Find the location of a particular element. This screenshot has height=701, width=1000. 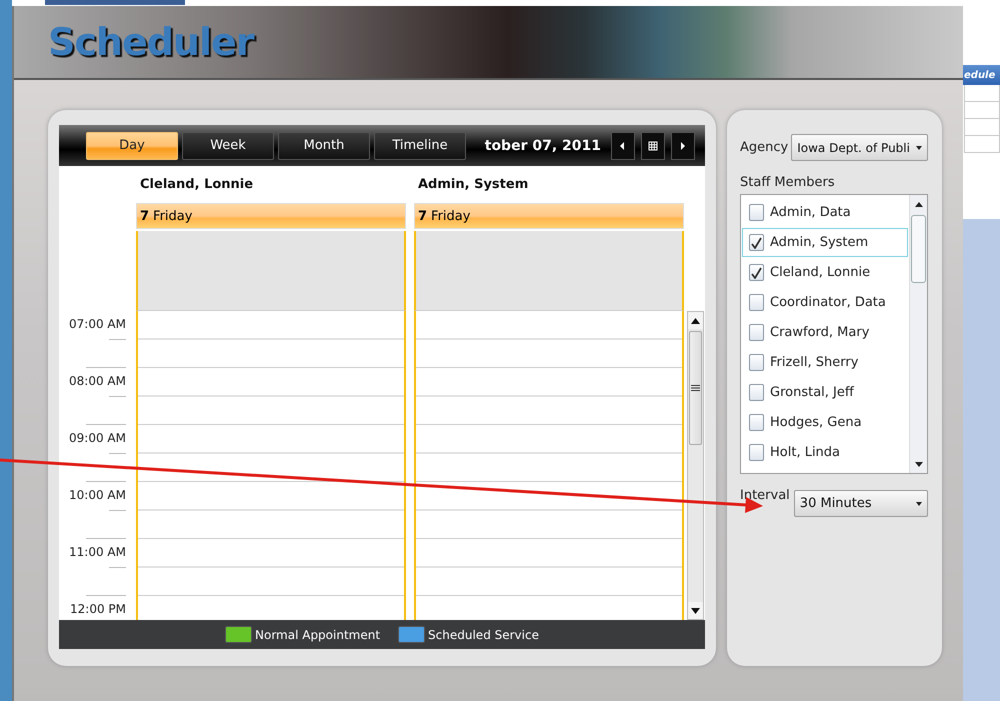

staff-item: Gronstal, Jeff is located at coordinates (825, 392).